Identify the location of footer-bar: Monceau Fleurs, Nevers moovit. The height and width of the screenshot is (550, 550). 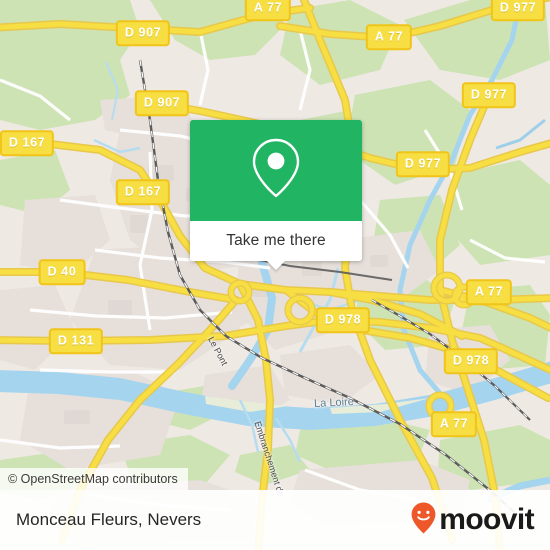
(275, 520).